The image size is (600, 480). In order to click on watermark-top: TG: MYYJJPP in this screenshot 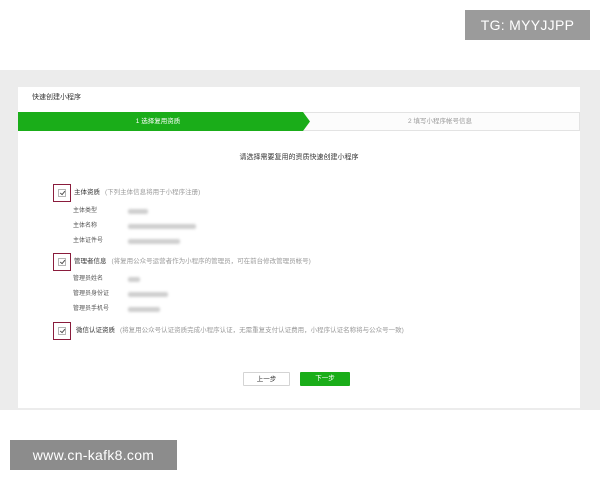, I will do `click(527, 25)`.